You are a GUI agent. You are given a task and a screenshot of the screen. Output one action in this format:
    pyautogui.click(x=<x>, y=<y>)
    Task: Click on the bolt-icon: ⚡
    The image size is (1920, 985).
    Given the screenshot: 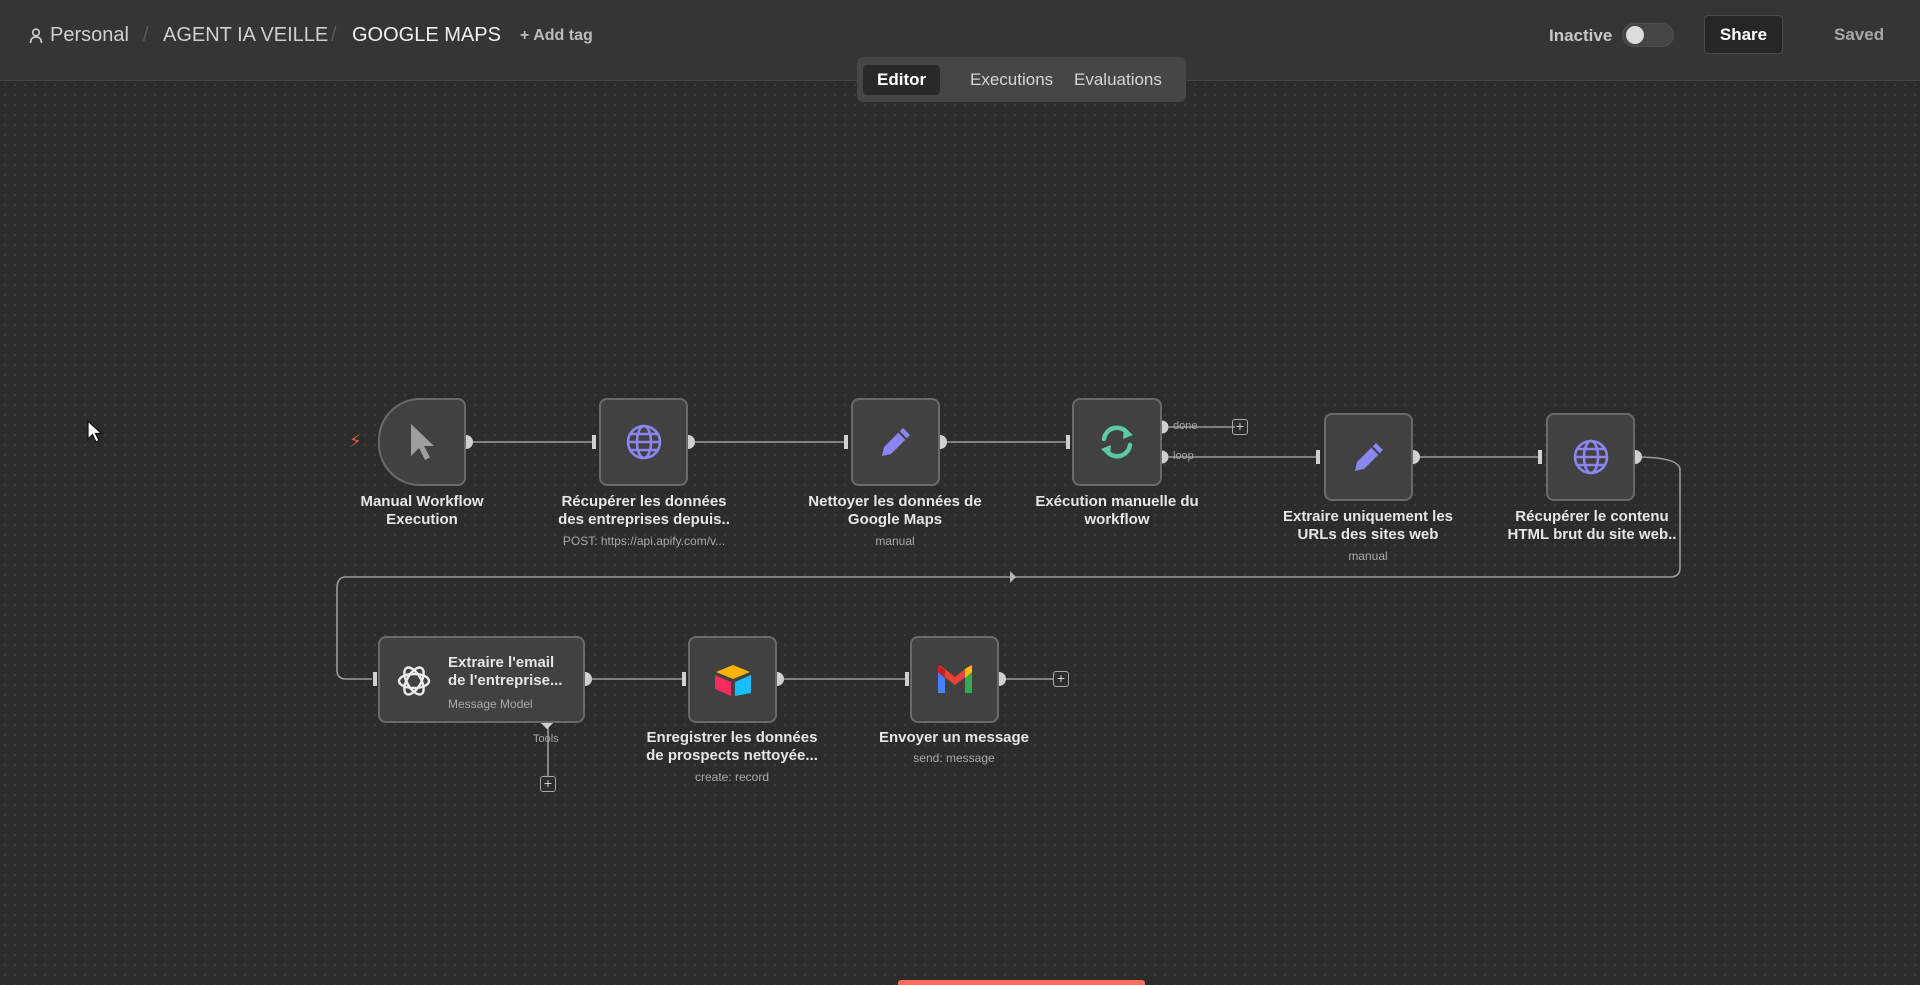 What is the action you would take?
    pyautogui.click(x=355, y=441)
    